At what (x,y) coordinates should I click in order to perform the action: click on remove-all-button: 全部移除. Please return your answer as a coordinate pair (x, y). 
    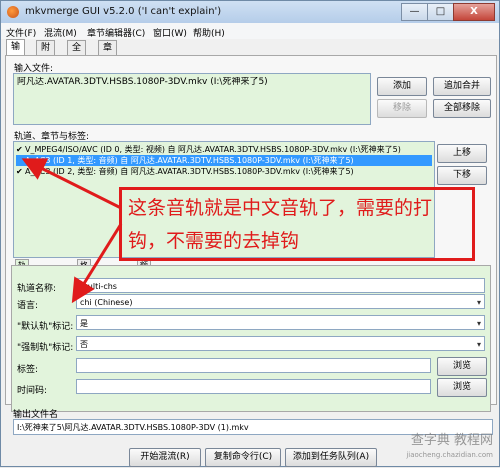
    Looking at the image, I should click on (462, 108).